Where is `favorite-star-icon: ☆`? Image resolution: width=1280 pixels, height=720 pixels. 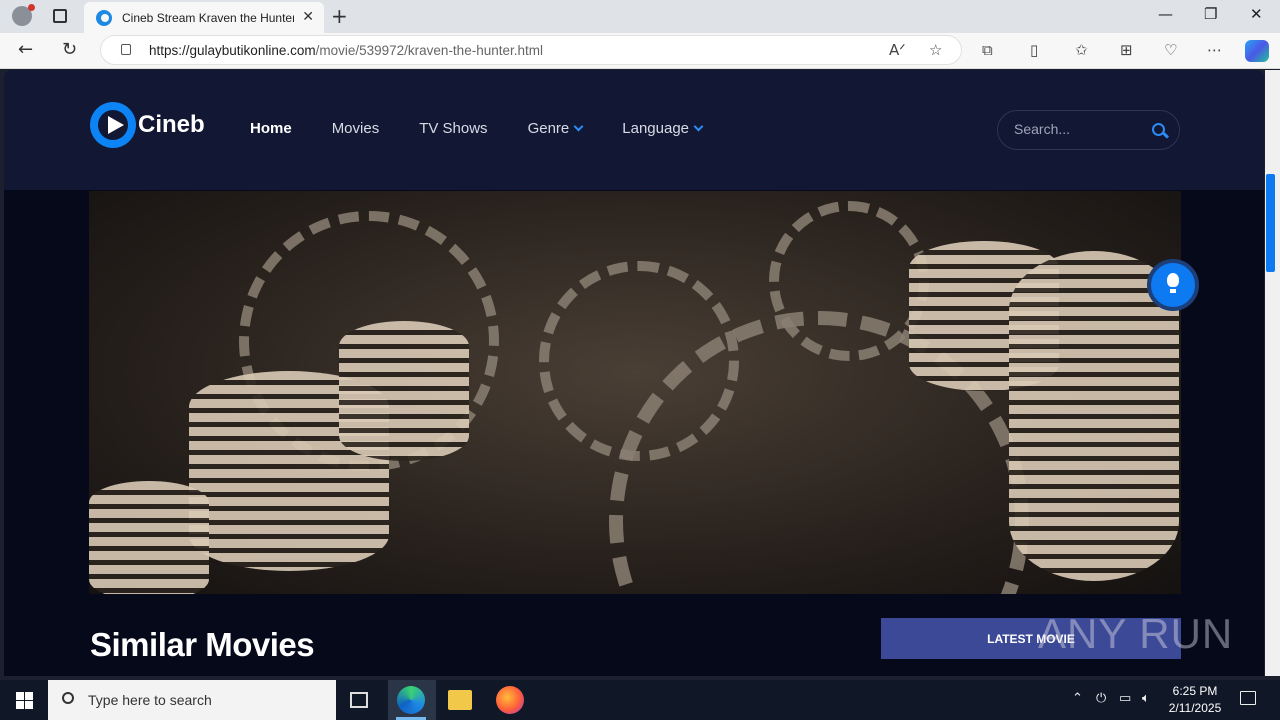 favorite-star-icon: ☆ is located at coordinates (935, 50).